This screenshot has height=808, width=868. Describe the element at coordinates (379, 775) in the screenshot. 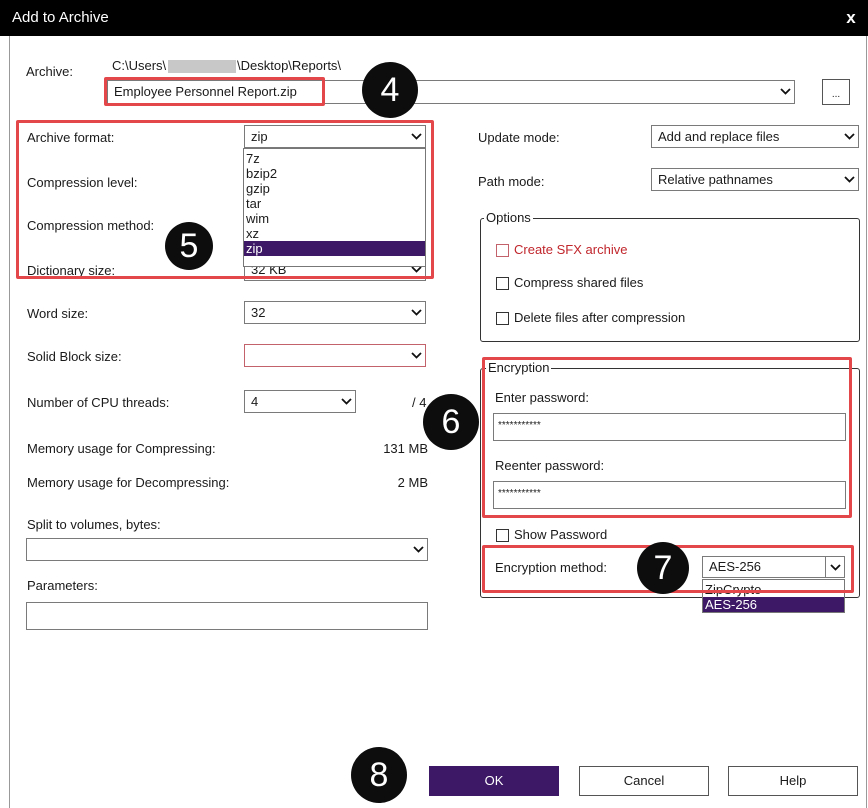

I see `callout-badge-8: 8` at that location.